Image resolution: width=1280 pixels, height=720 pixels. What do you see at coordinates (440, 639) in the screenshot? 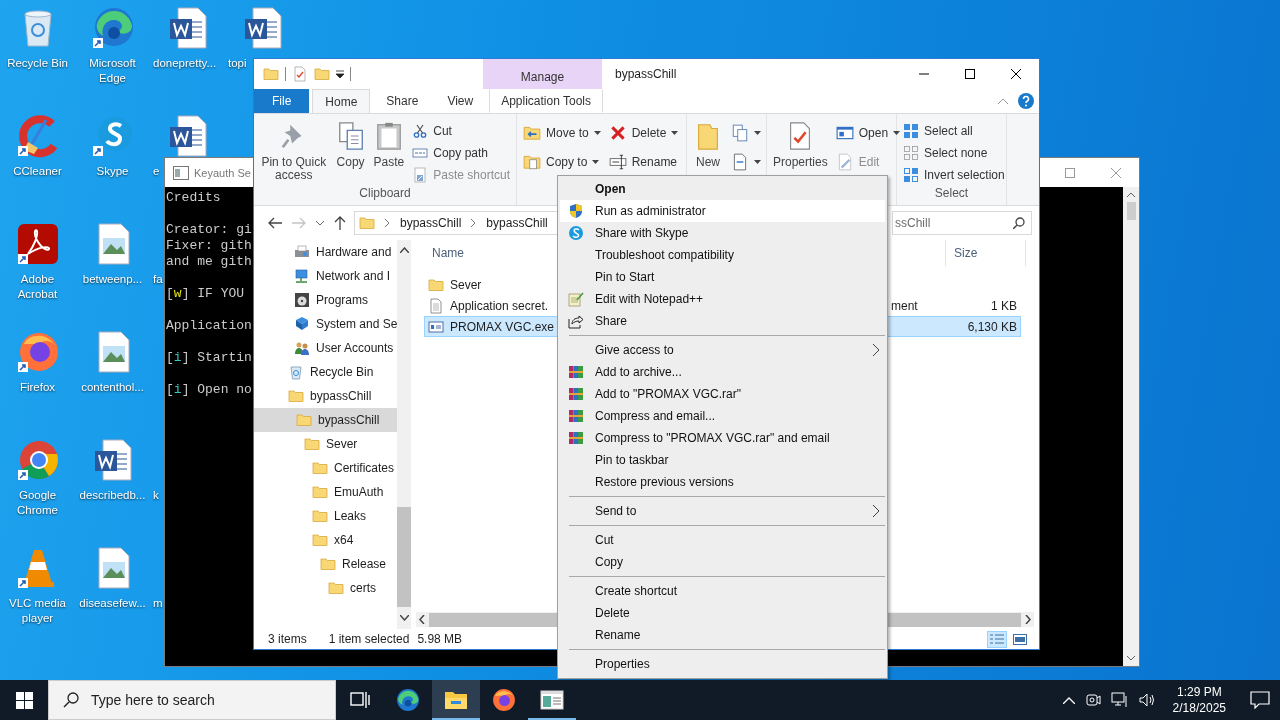
I see `selection-size: 5.98 MB` at bounding box center [440, 639].